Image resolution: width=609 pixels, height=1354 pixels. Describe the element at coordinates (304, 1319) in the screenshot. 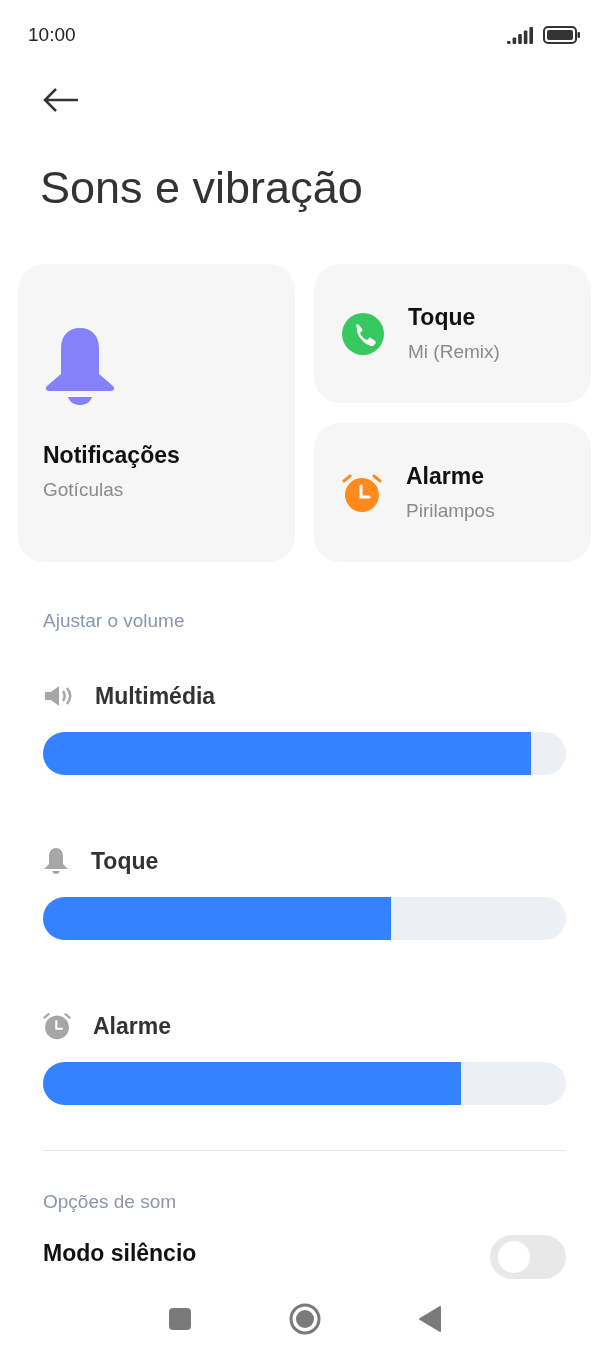

I see `home-button` at that location.